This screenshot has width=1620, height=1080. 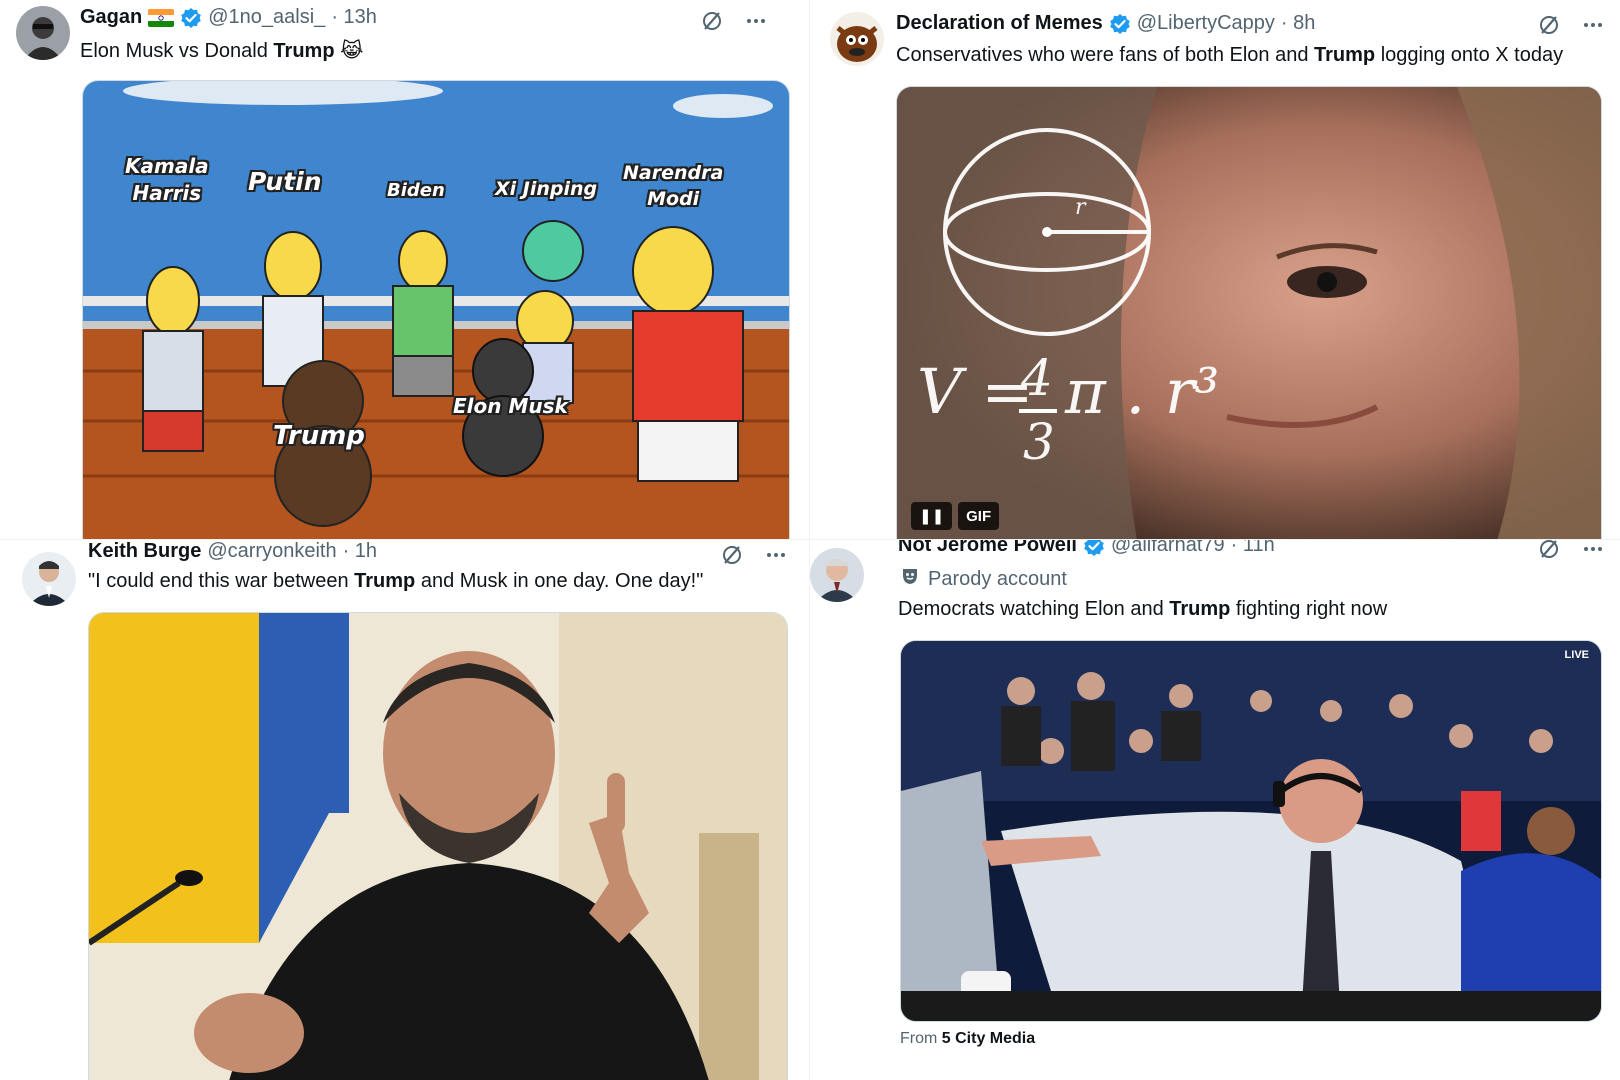 What do you see at coordinates (161, 17) in the screenshot?
I see `india-flag-icon` at bounding box center [161, 17].